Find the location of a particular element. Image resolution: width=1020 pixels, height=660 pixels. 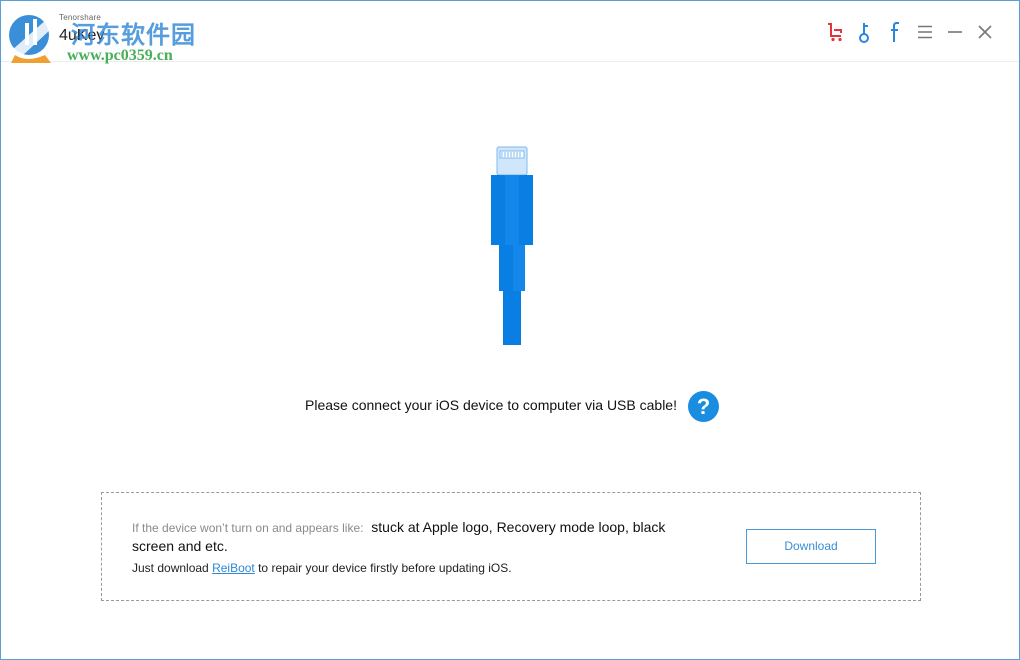

help-button: ? is located at coordinates (703, 406).